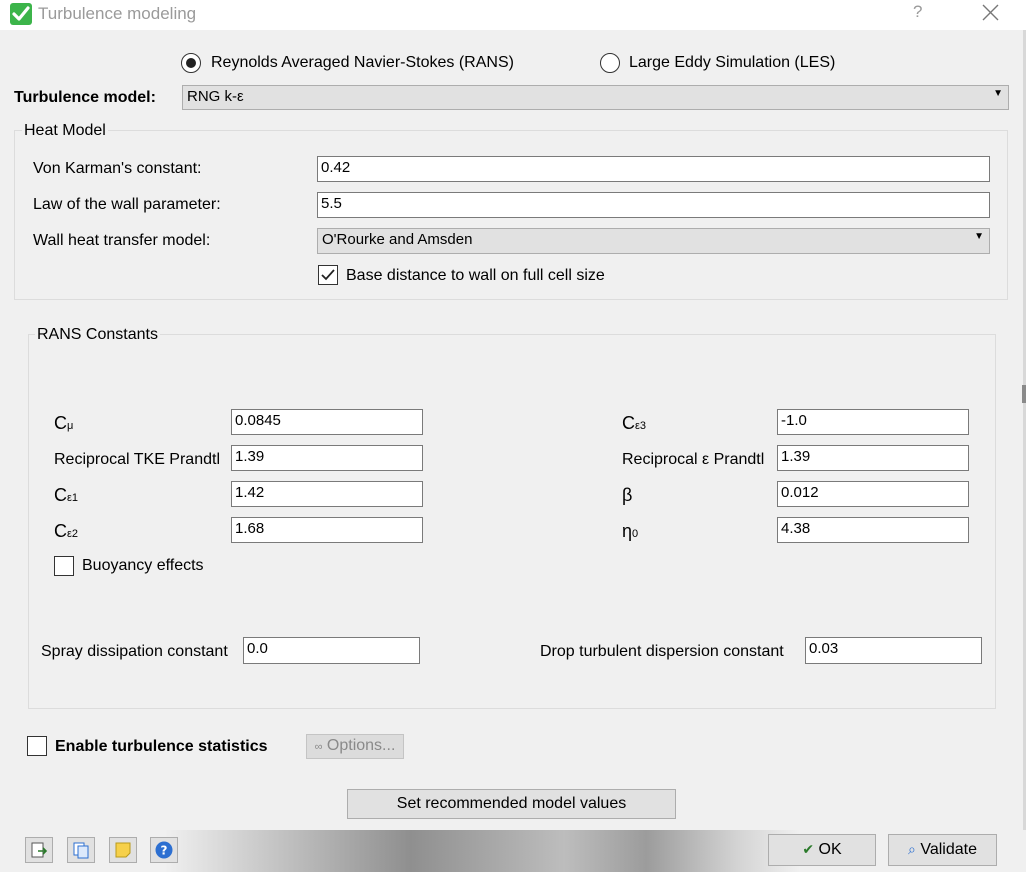 This screenshot has height=872, width=1026. I want to click on beta-label: β, so click(627, 495).